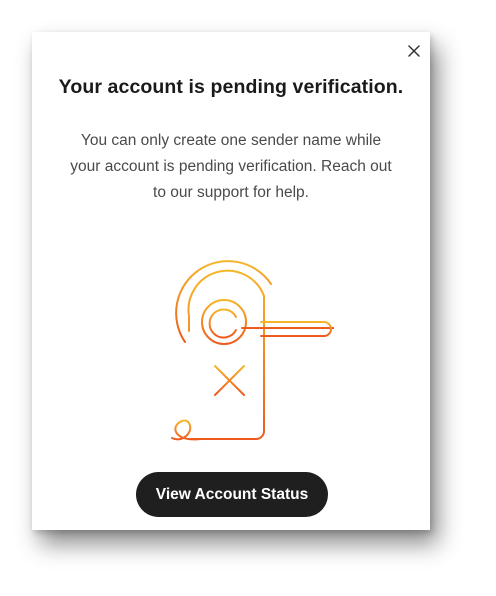 The height and width of the screenshot is (596, 496). I want to click on close-icon, so click(414, 51).